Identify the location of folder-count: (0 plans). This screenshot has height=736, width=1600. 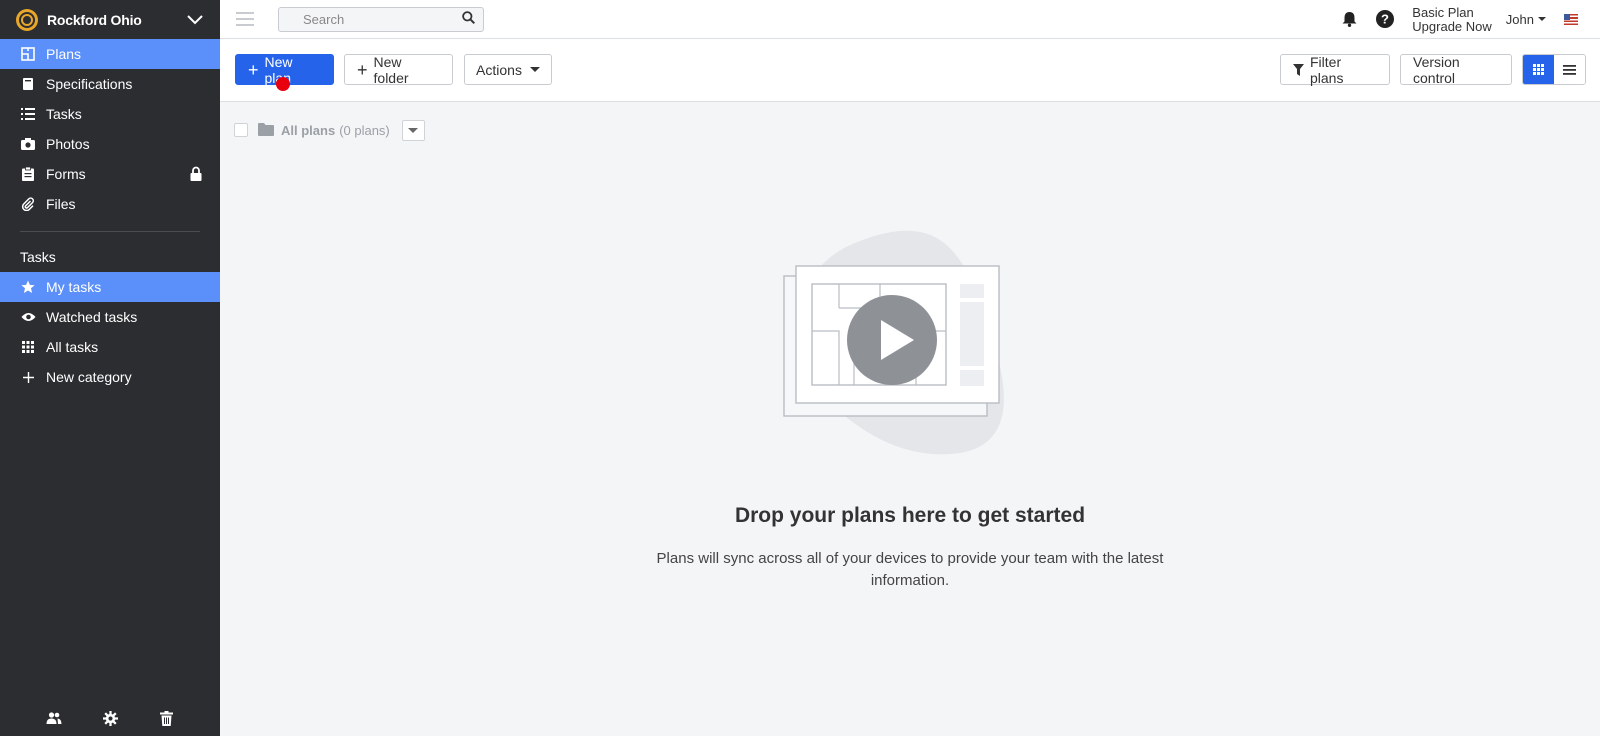
(364, 130).